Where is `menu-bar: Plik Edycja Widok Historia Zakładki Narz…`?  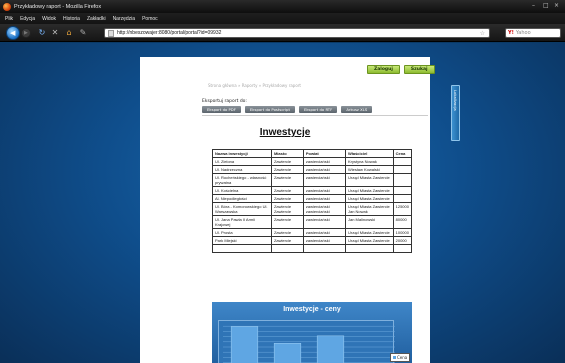
menu-bar: Plik Edycja Widok Historia Zakładki Narz… is located at coordinates (282, 18).